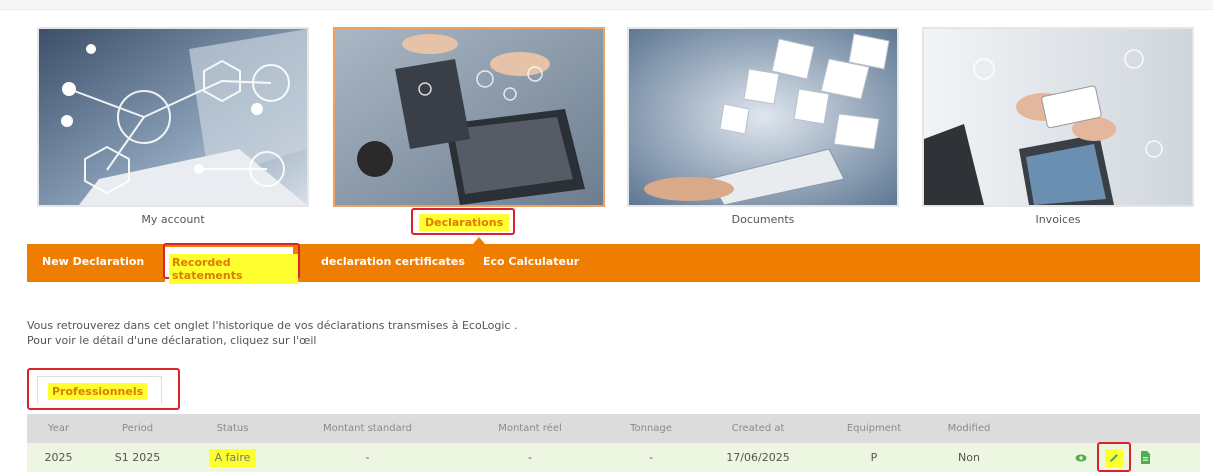  What do you see at coordinates (758, 428) in the screenshot?
I see `header-cell: Created at` at bounding box center [758, 428].